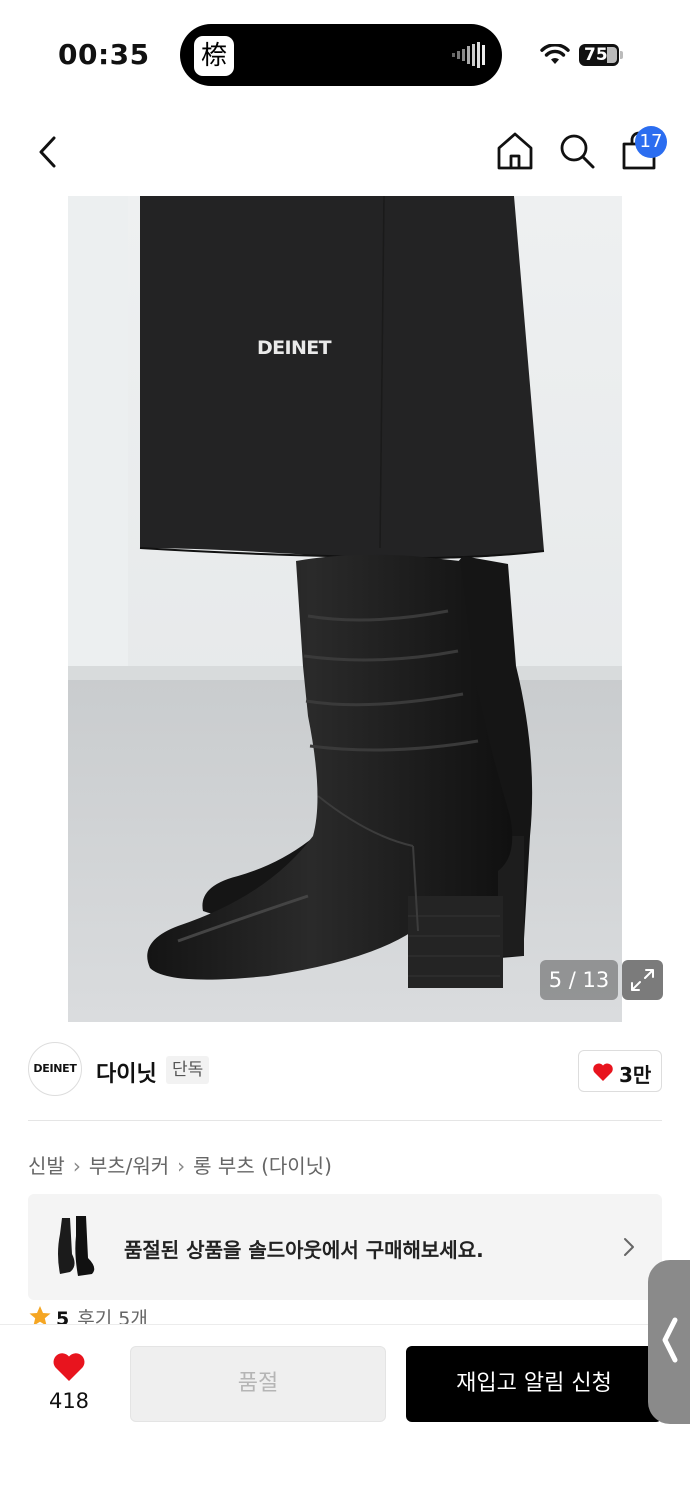 The height and width of the screenshot is (1500, 690). What do you see at coordinates (515, 151) in the screenshot?
I see `home-icon` at bounding box center [515, 151].